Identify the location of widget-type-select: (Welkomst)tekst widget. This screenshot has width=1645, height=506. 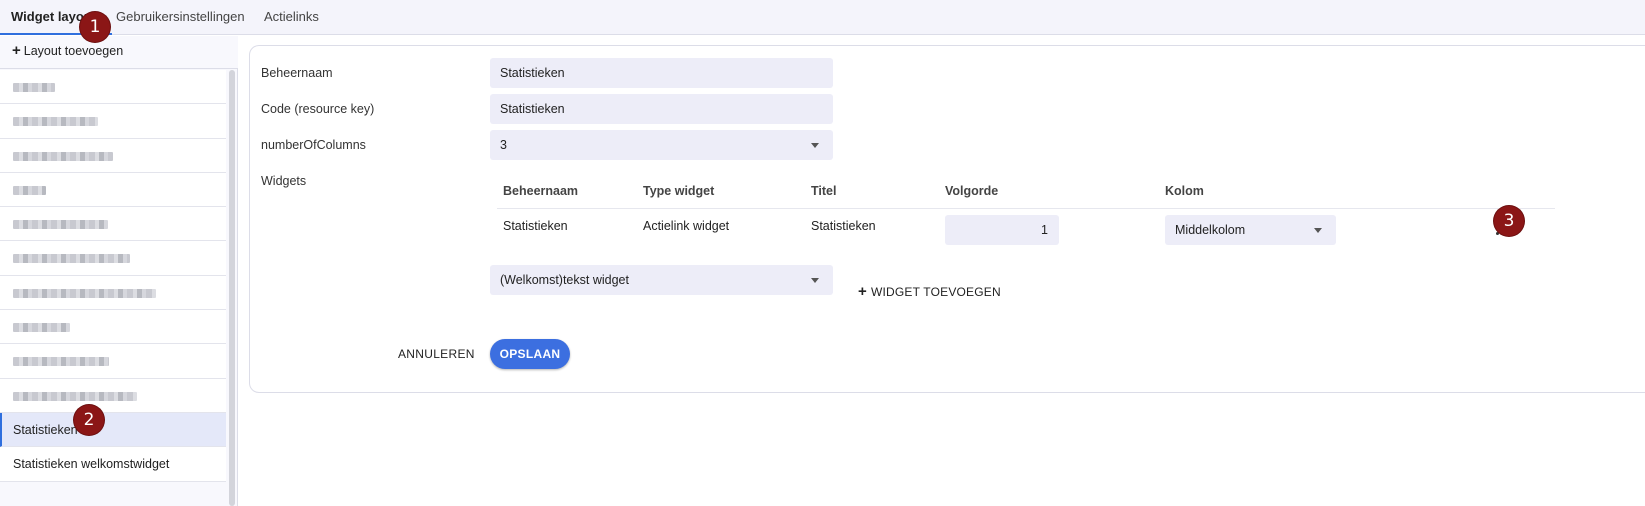
(661, 280).